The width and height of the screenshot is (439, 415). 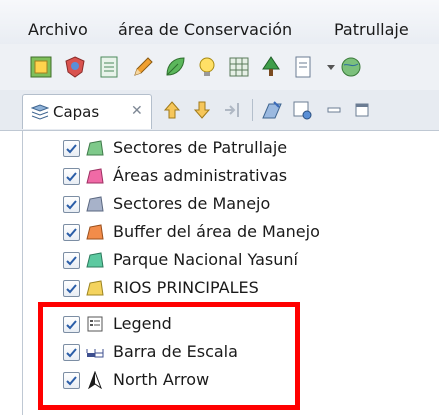 What do you see at coordinates (232, 110) in the screenshot?
I see `indent-icon` at bounding box center [232, 110].